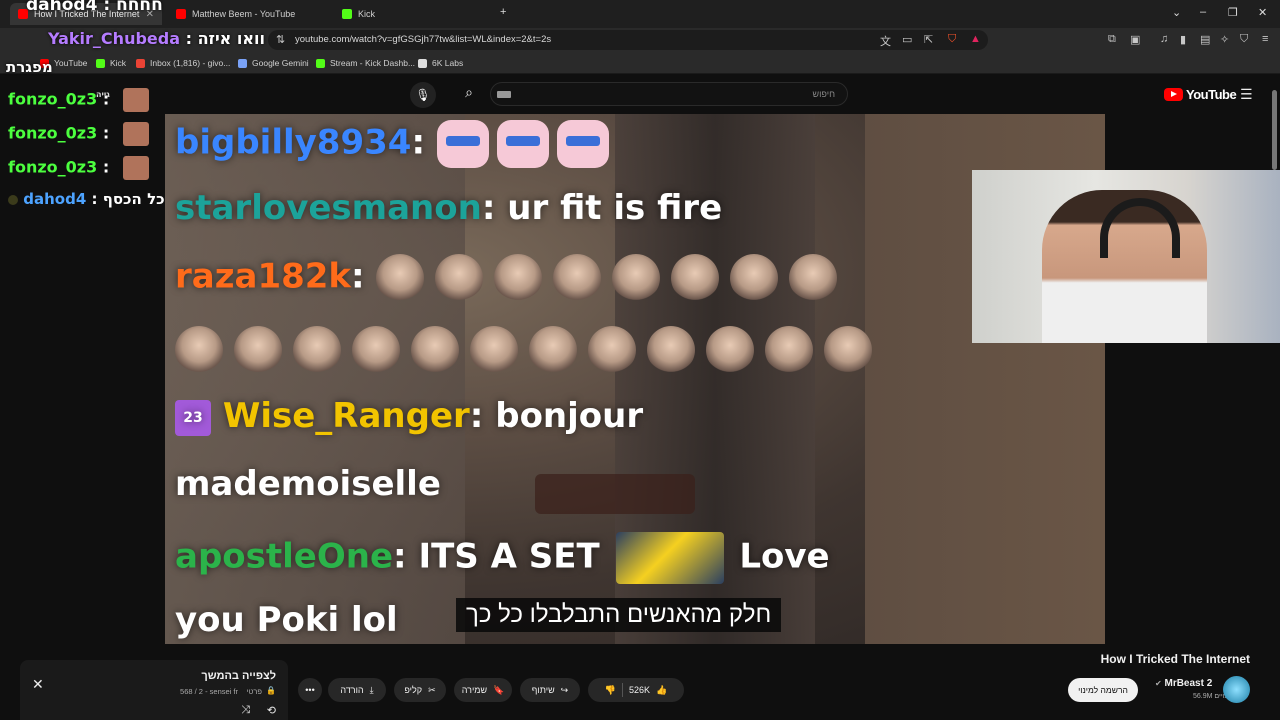  What do you see at coordinates (367, 14) in the screenshot?
I see `tab-title: Kick` at bounding box center [367, 14].